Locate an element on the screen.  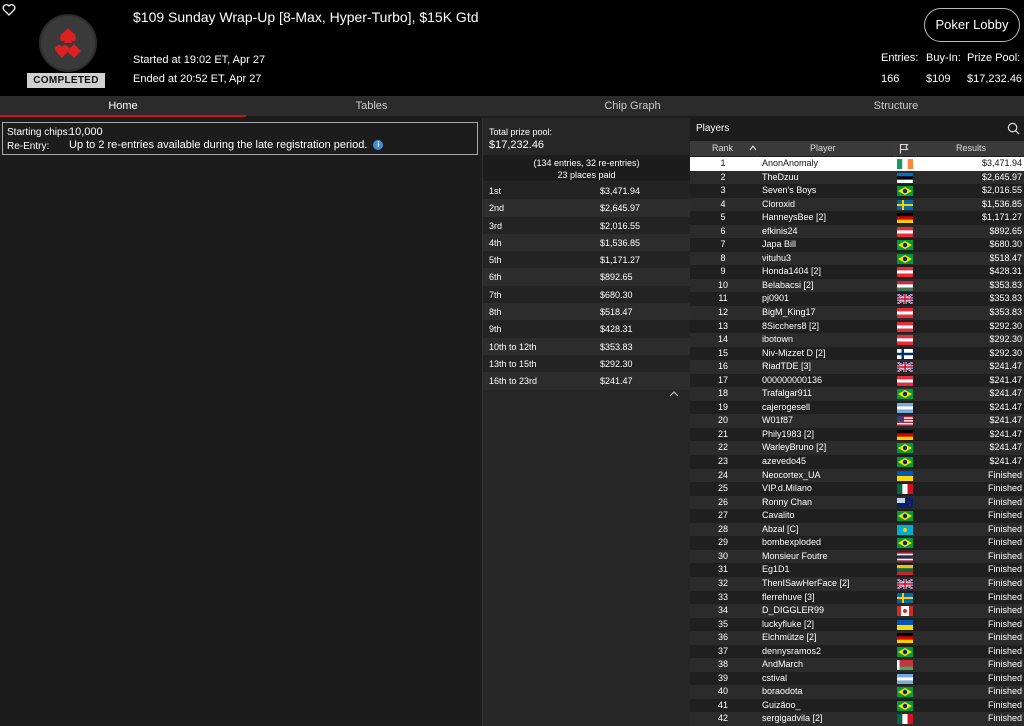
player-name: 000000000136 is located at coordinates (792, 379).